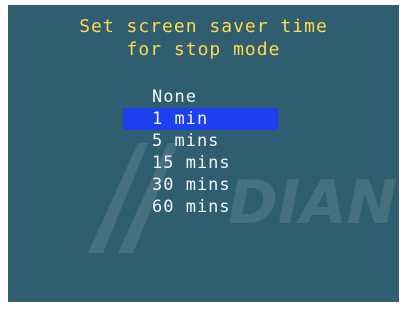  What do you see at coordinates (200, 97) in the screenshot?
I see `option-none: None` at bounding box center [200, 97].